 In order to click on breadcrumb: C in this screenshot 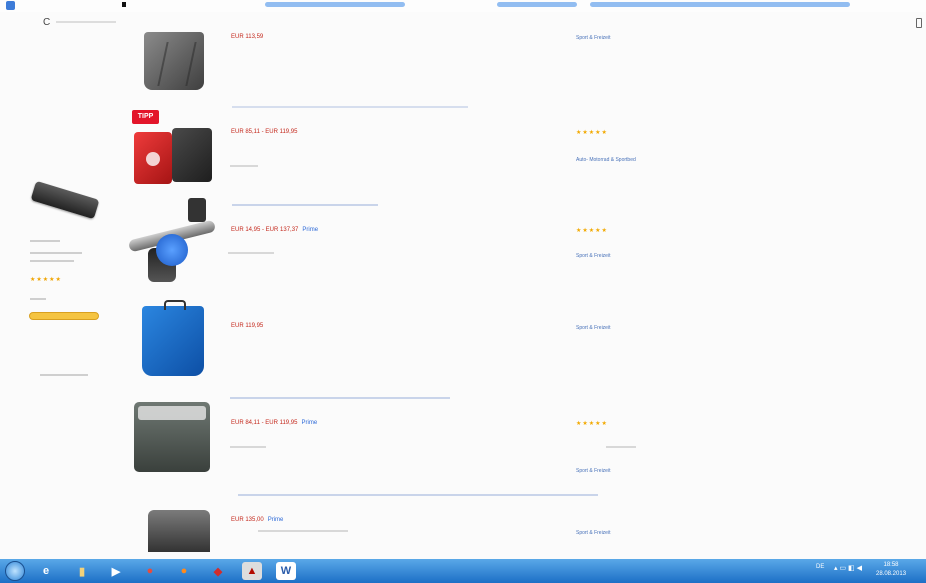, I will do `click(47, 22)`.